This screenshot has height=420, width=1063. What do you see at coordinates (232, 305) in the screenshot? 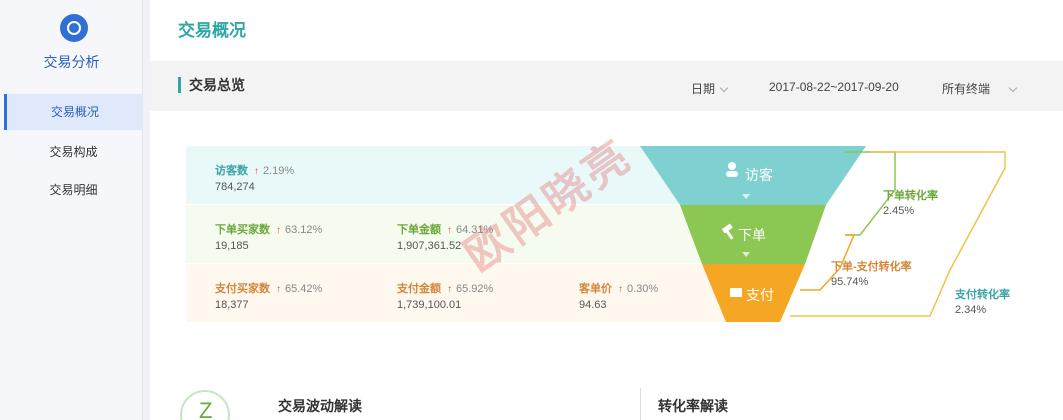
I see `pay-buyers-value: 18,377` at bounding box center [232, 305].